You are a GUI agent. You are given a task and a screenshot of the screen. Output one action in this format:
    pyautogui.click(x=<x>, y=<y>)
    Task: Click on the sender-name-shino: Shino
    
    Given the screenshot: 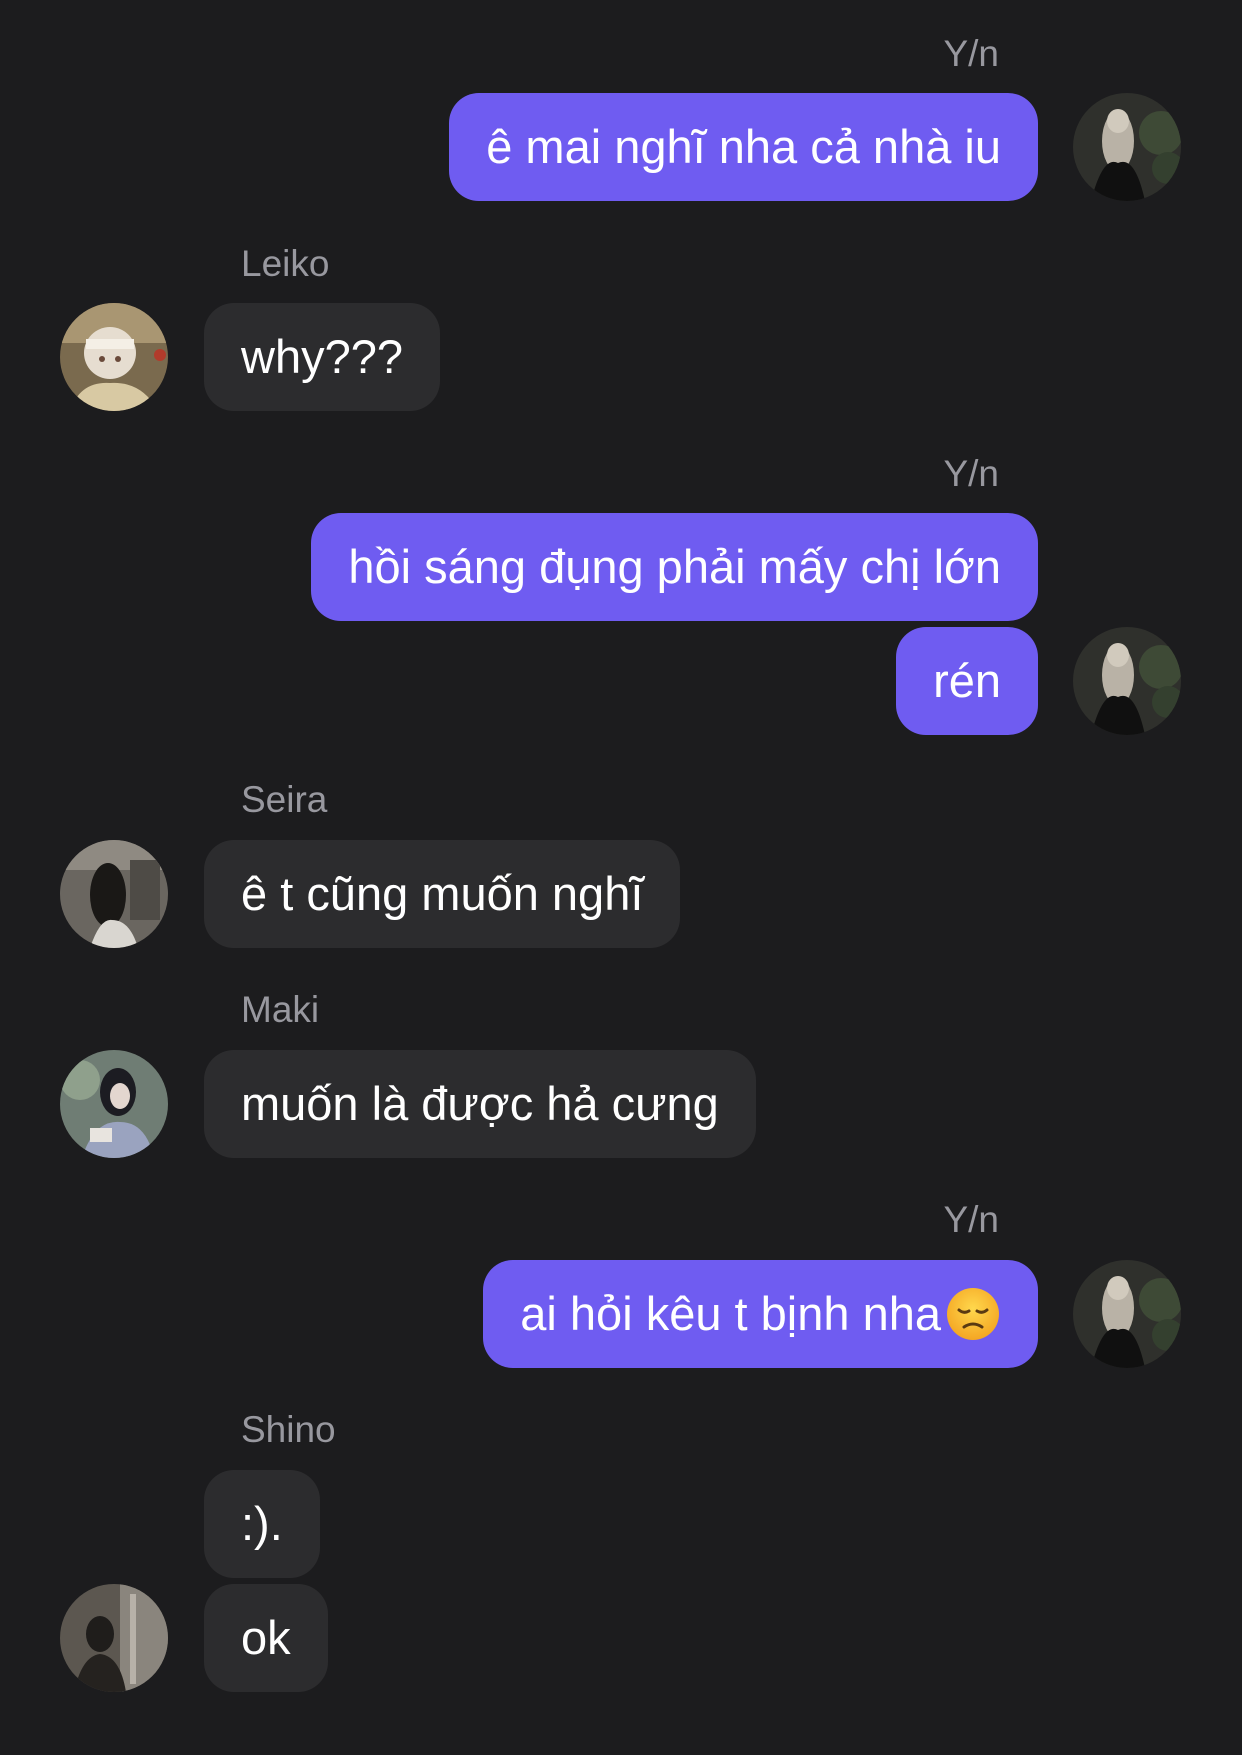 What is the action you would take?
    pyautogui.click(x=288, y=1429)
    